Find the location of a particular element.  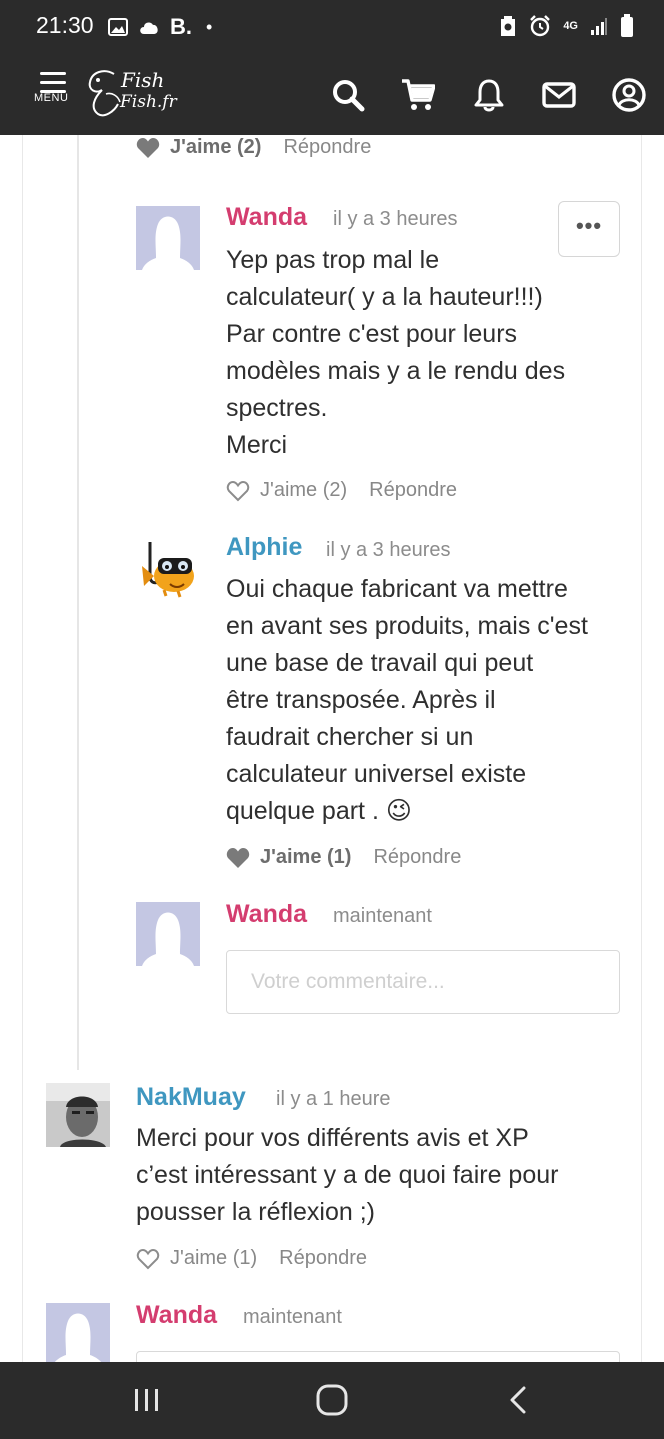

comment-line: une base de travail qui peut is located at coordinates (380, 663).